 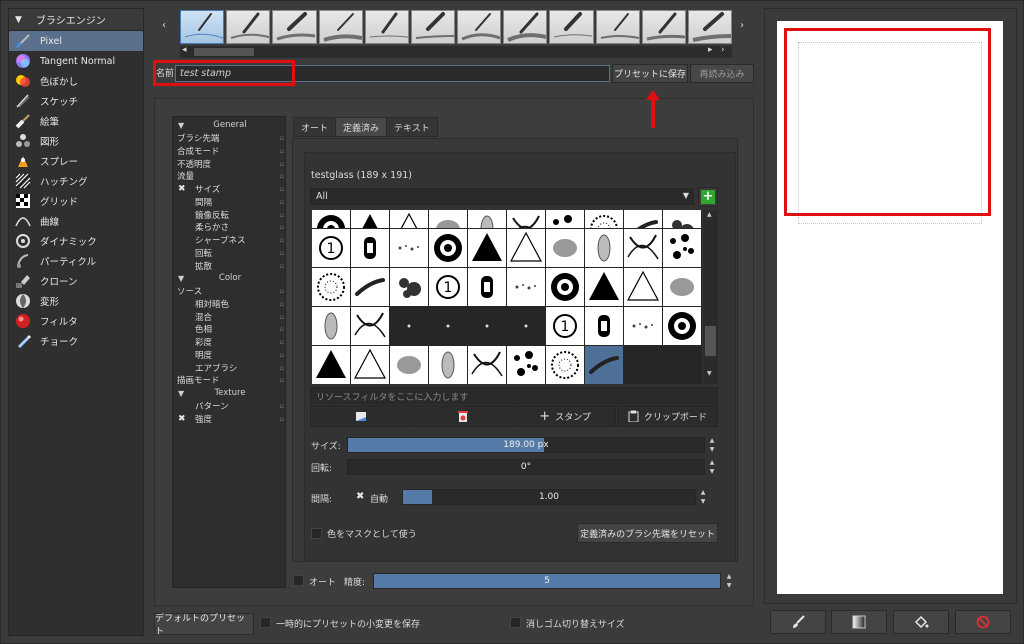 I want to click on scroll-left-arrow: ◂, so click(x=184, y=50).